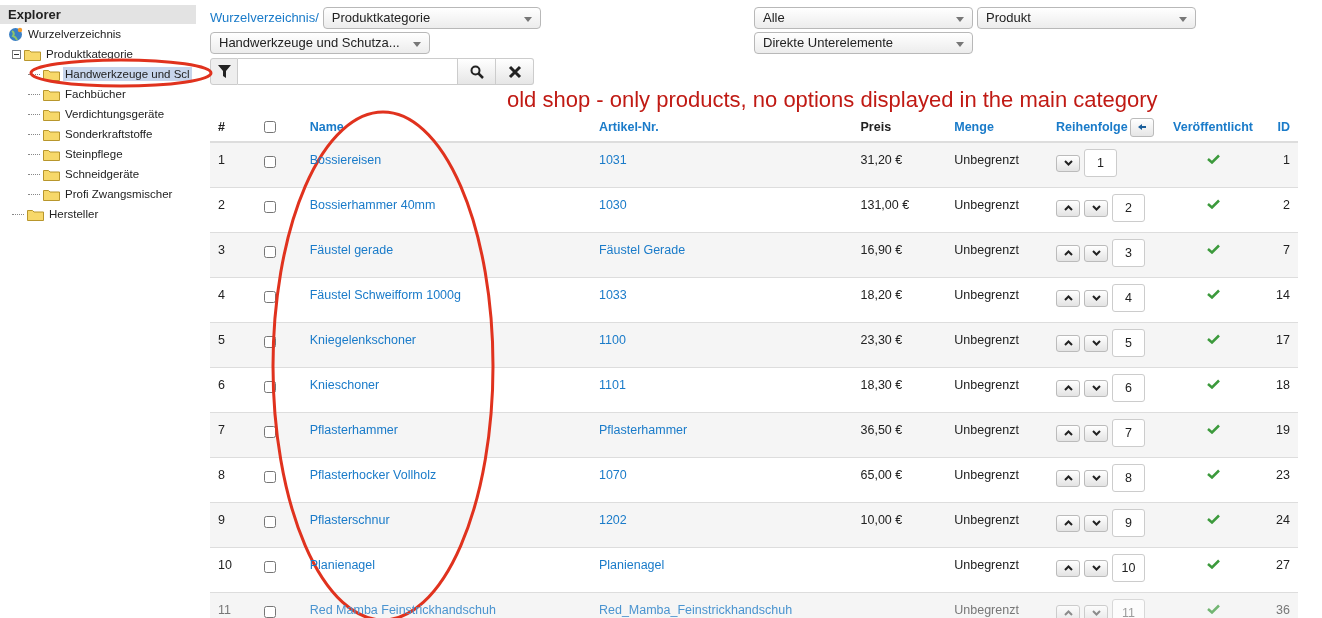  What do you see at coordinates (94, 154) in the screenshot?
I see `tree-item: Steinpflege` at bounding box center [94, 154].